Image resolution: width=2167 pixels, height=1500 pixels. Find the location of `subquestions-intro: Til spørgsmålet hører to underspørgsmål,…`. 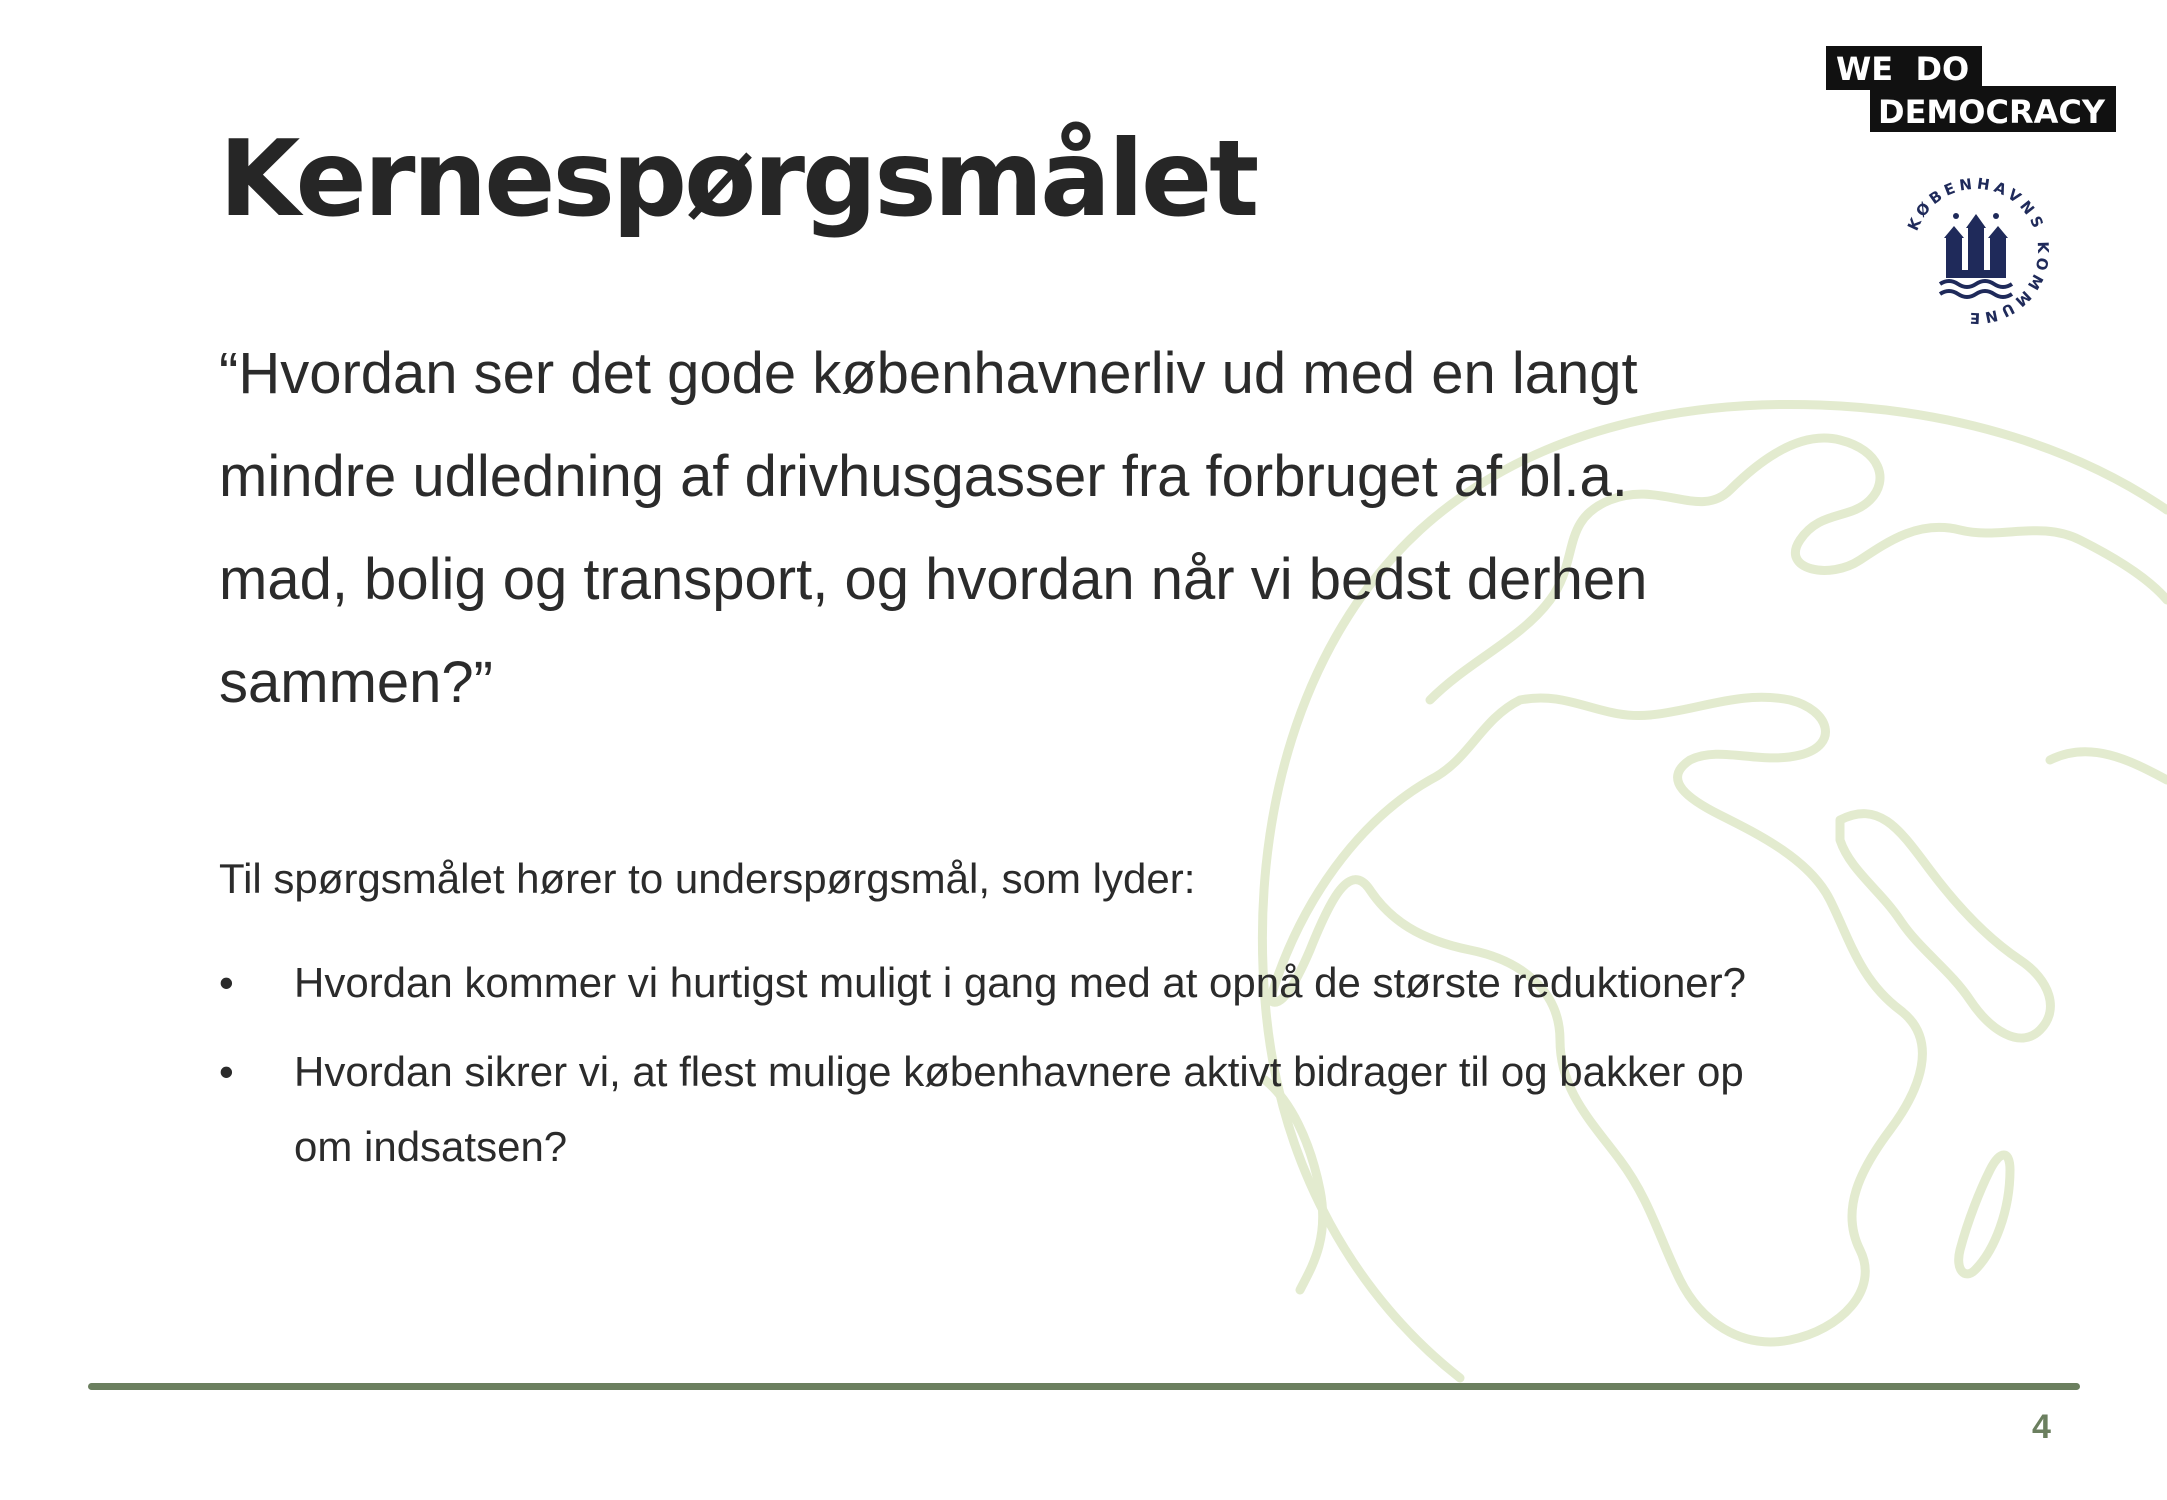

subquestions-intro: Til spørgsmålet hører to underspørgsmål,… is located at coordinates (707, 878).